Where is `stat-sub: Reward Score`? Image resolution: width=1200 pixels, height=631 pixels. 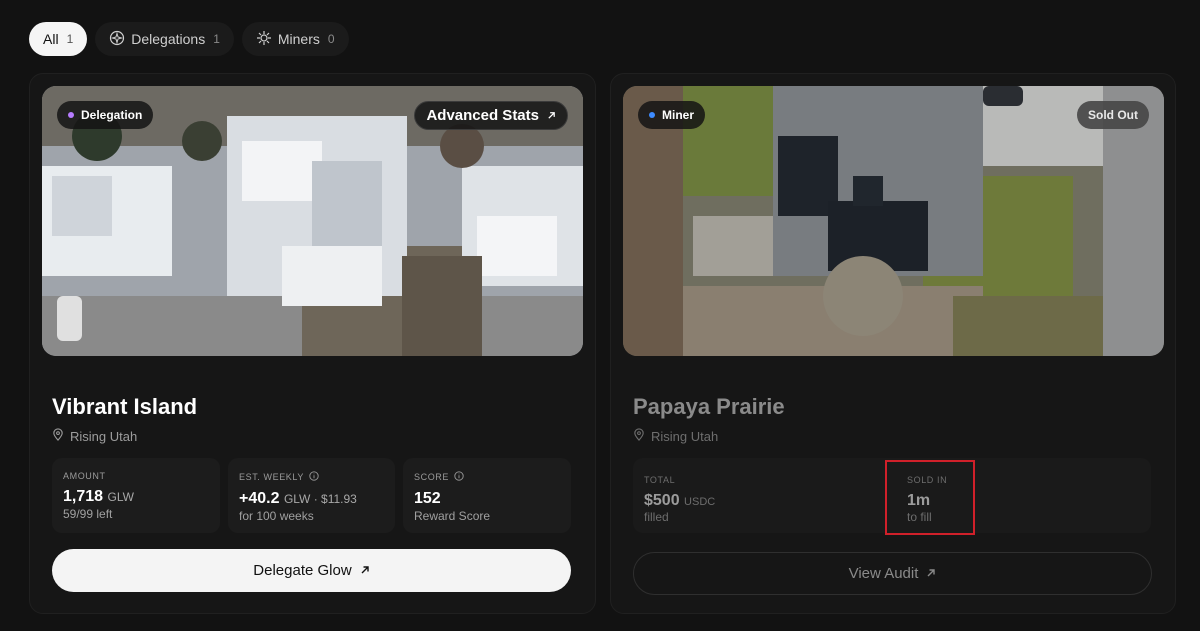 stat-sub: Reward Score is located at coordinates (452, 516).